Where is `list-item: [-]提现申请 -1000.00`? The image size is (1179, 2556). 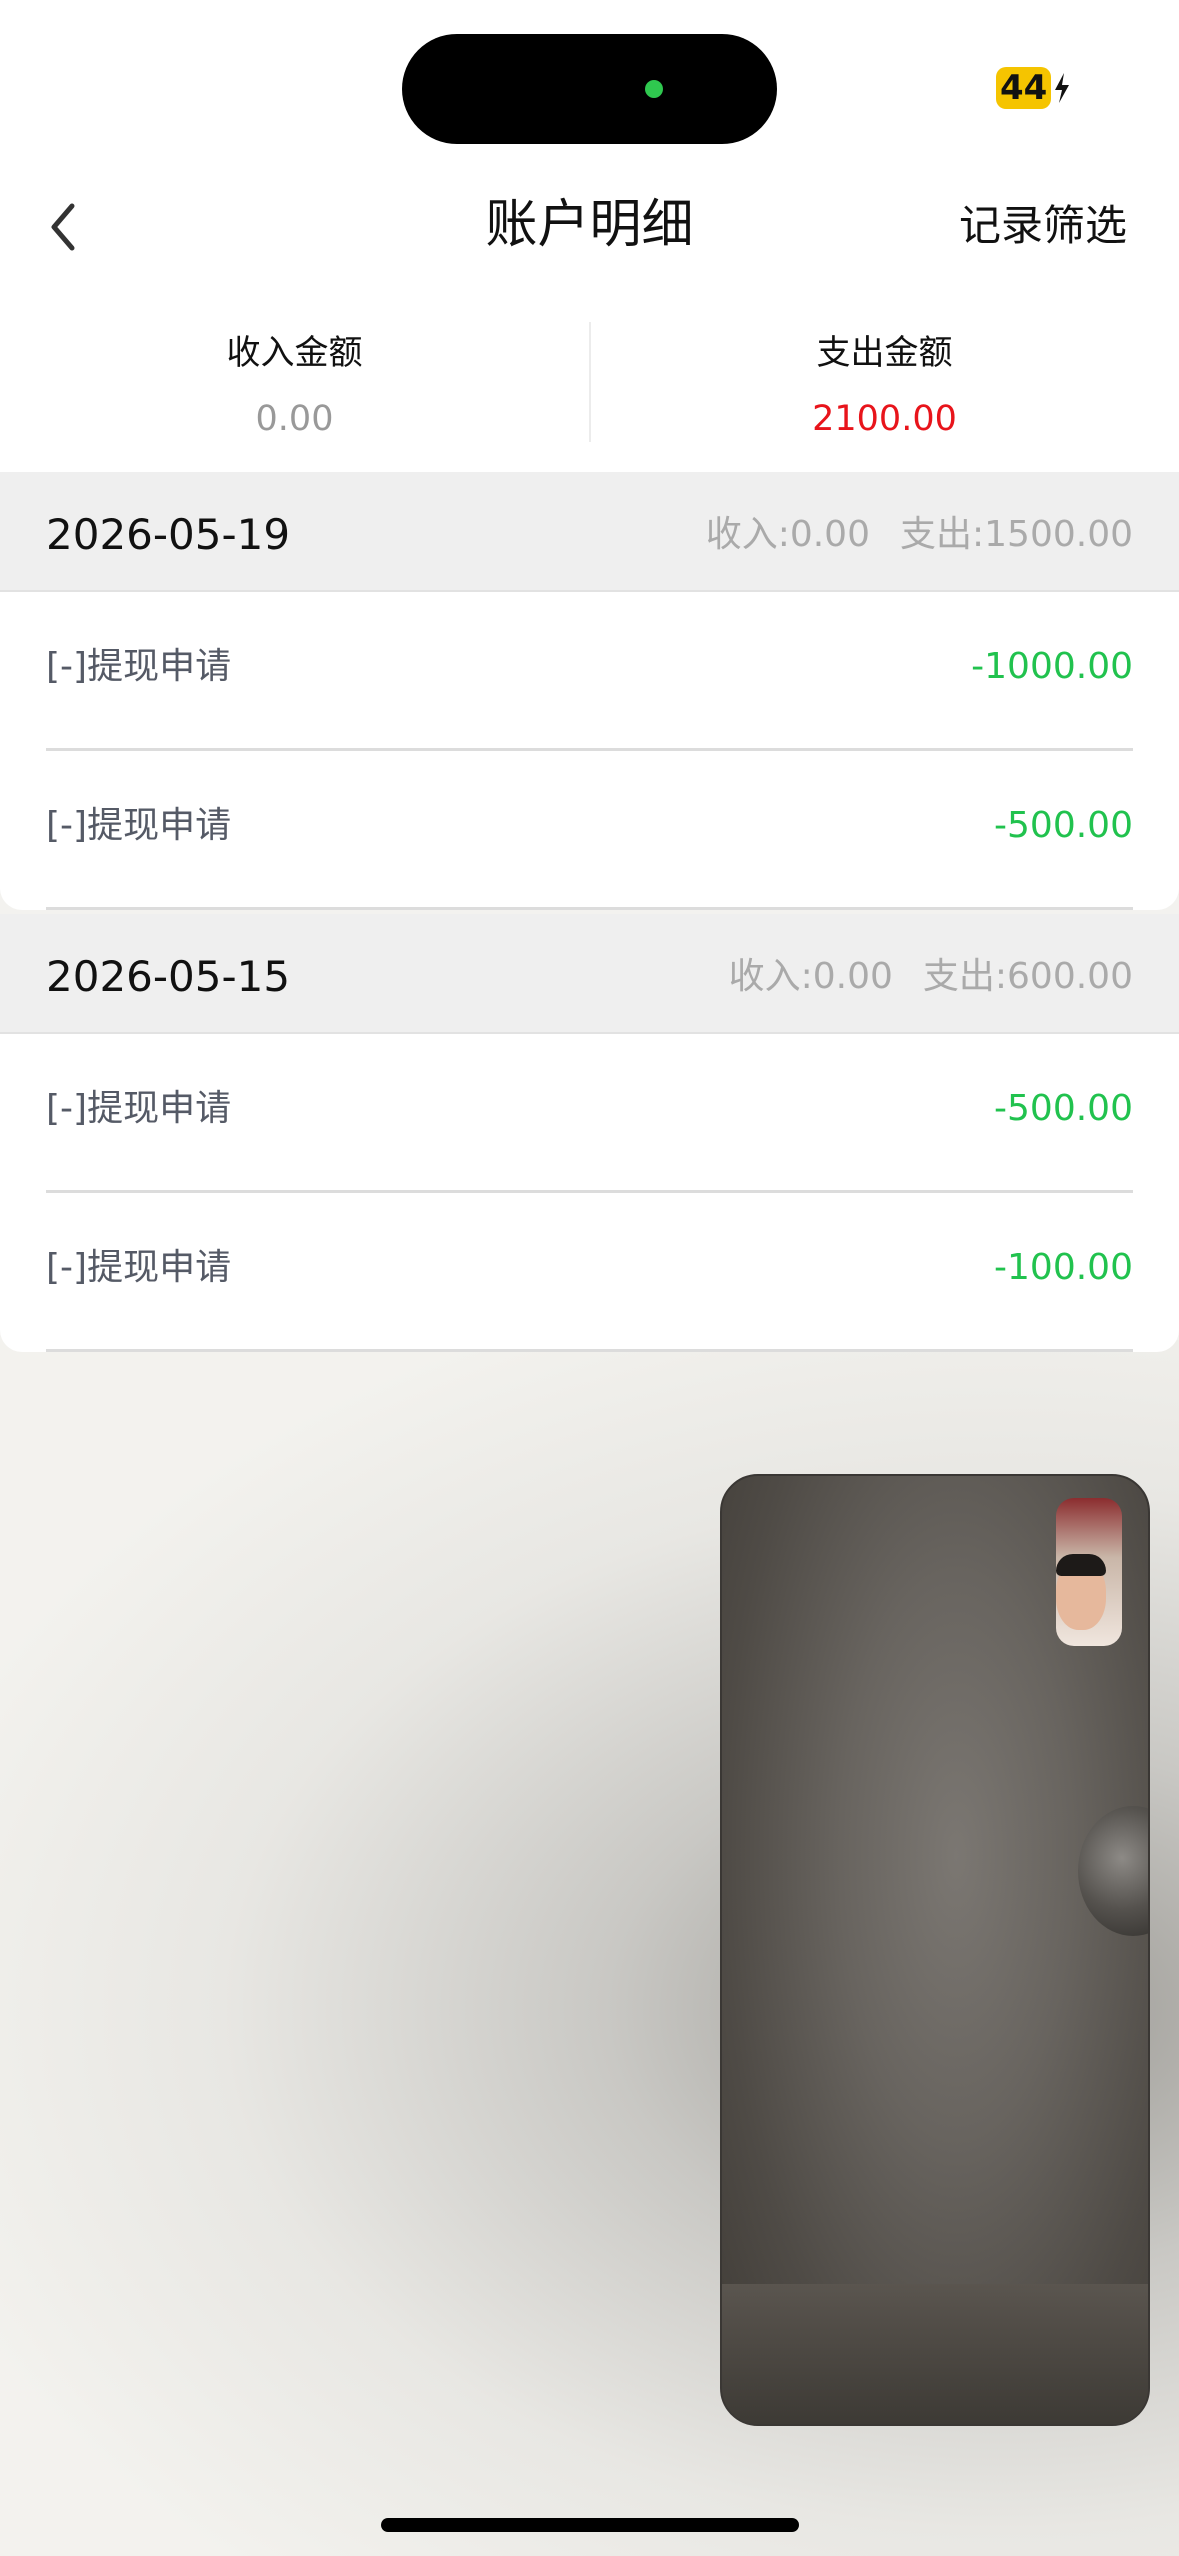 list-item: [-]提现申请 -1000.00 is located at coordinates (589, 671).